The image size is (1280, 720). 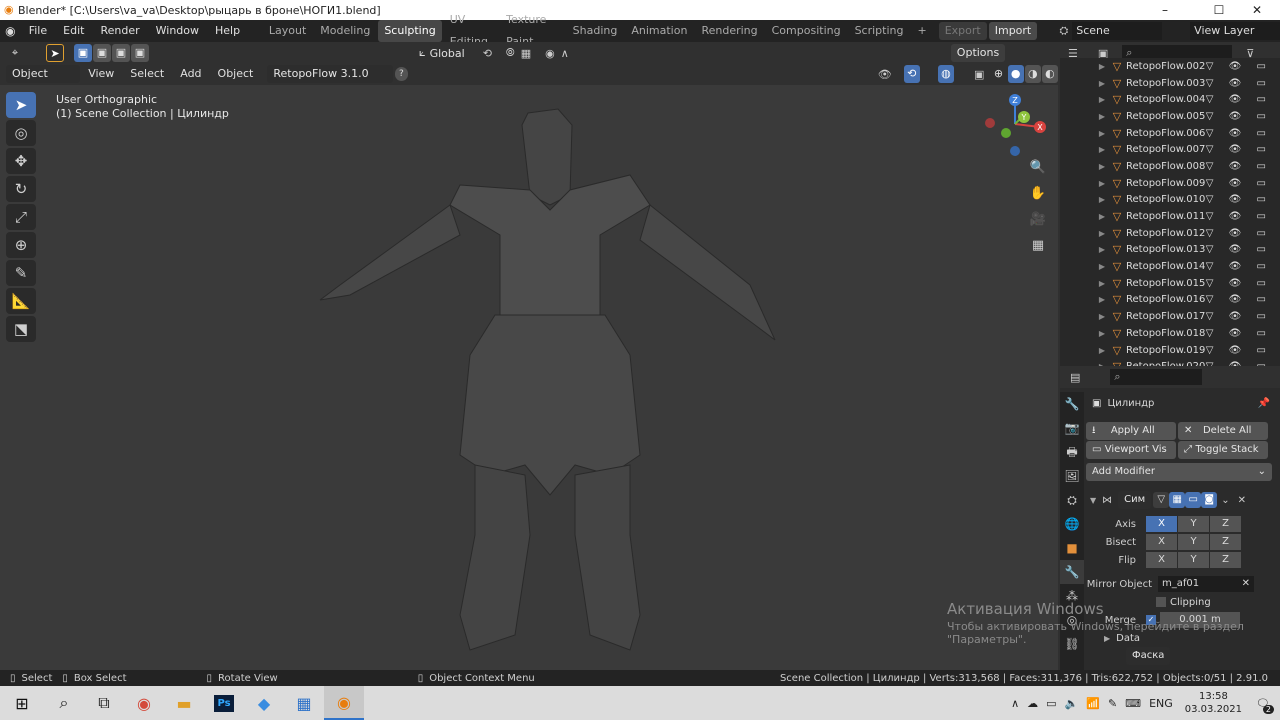 I want to click on rotate-tool-icon: ↻, so click(x=21, y=189).